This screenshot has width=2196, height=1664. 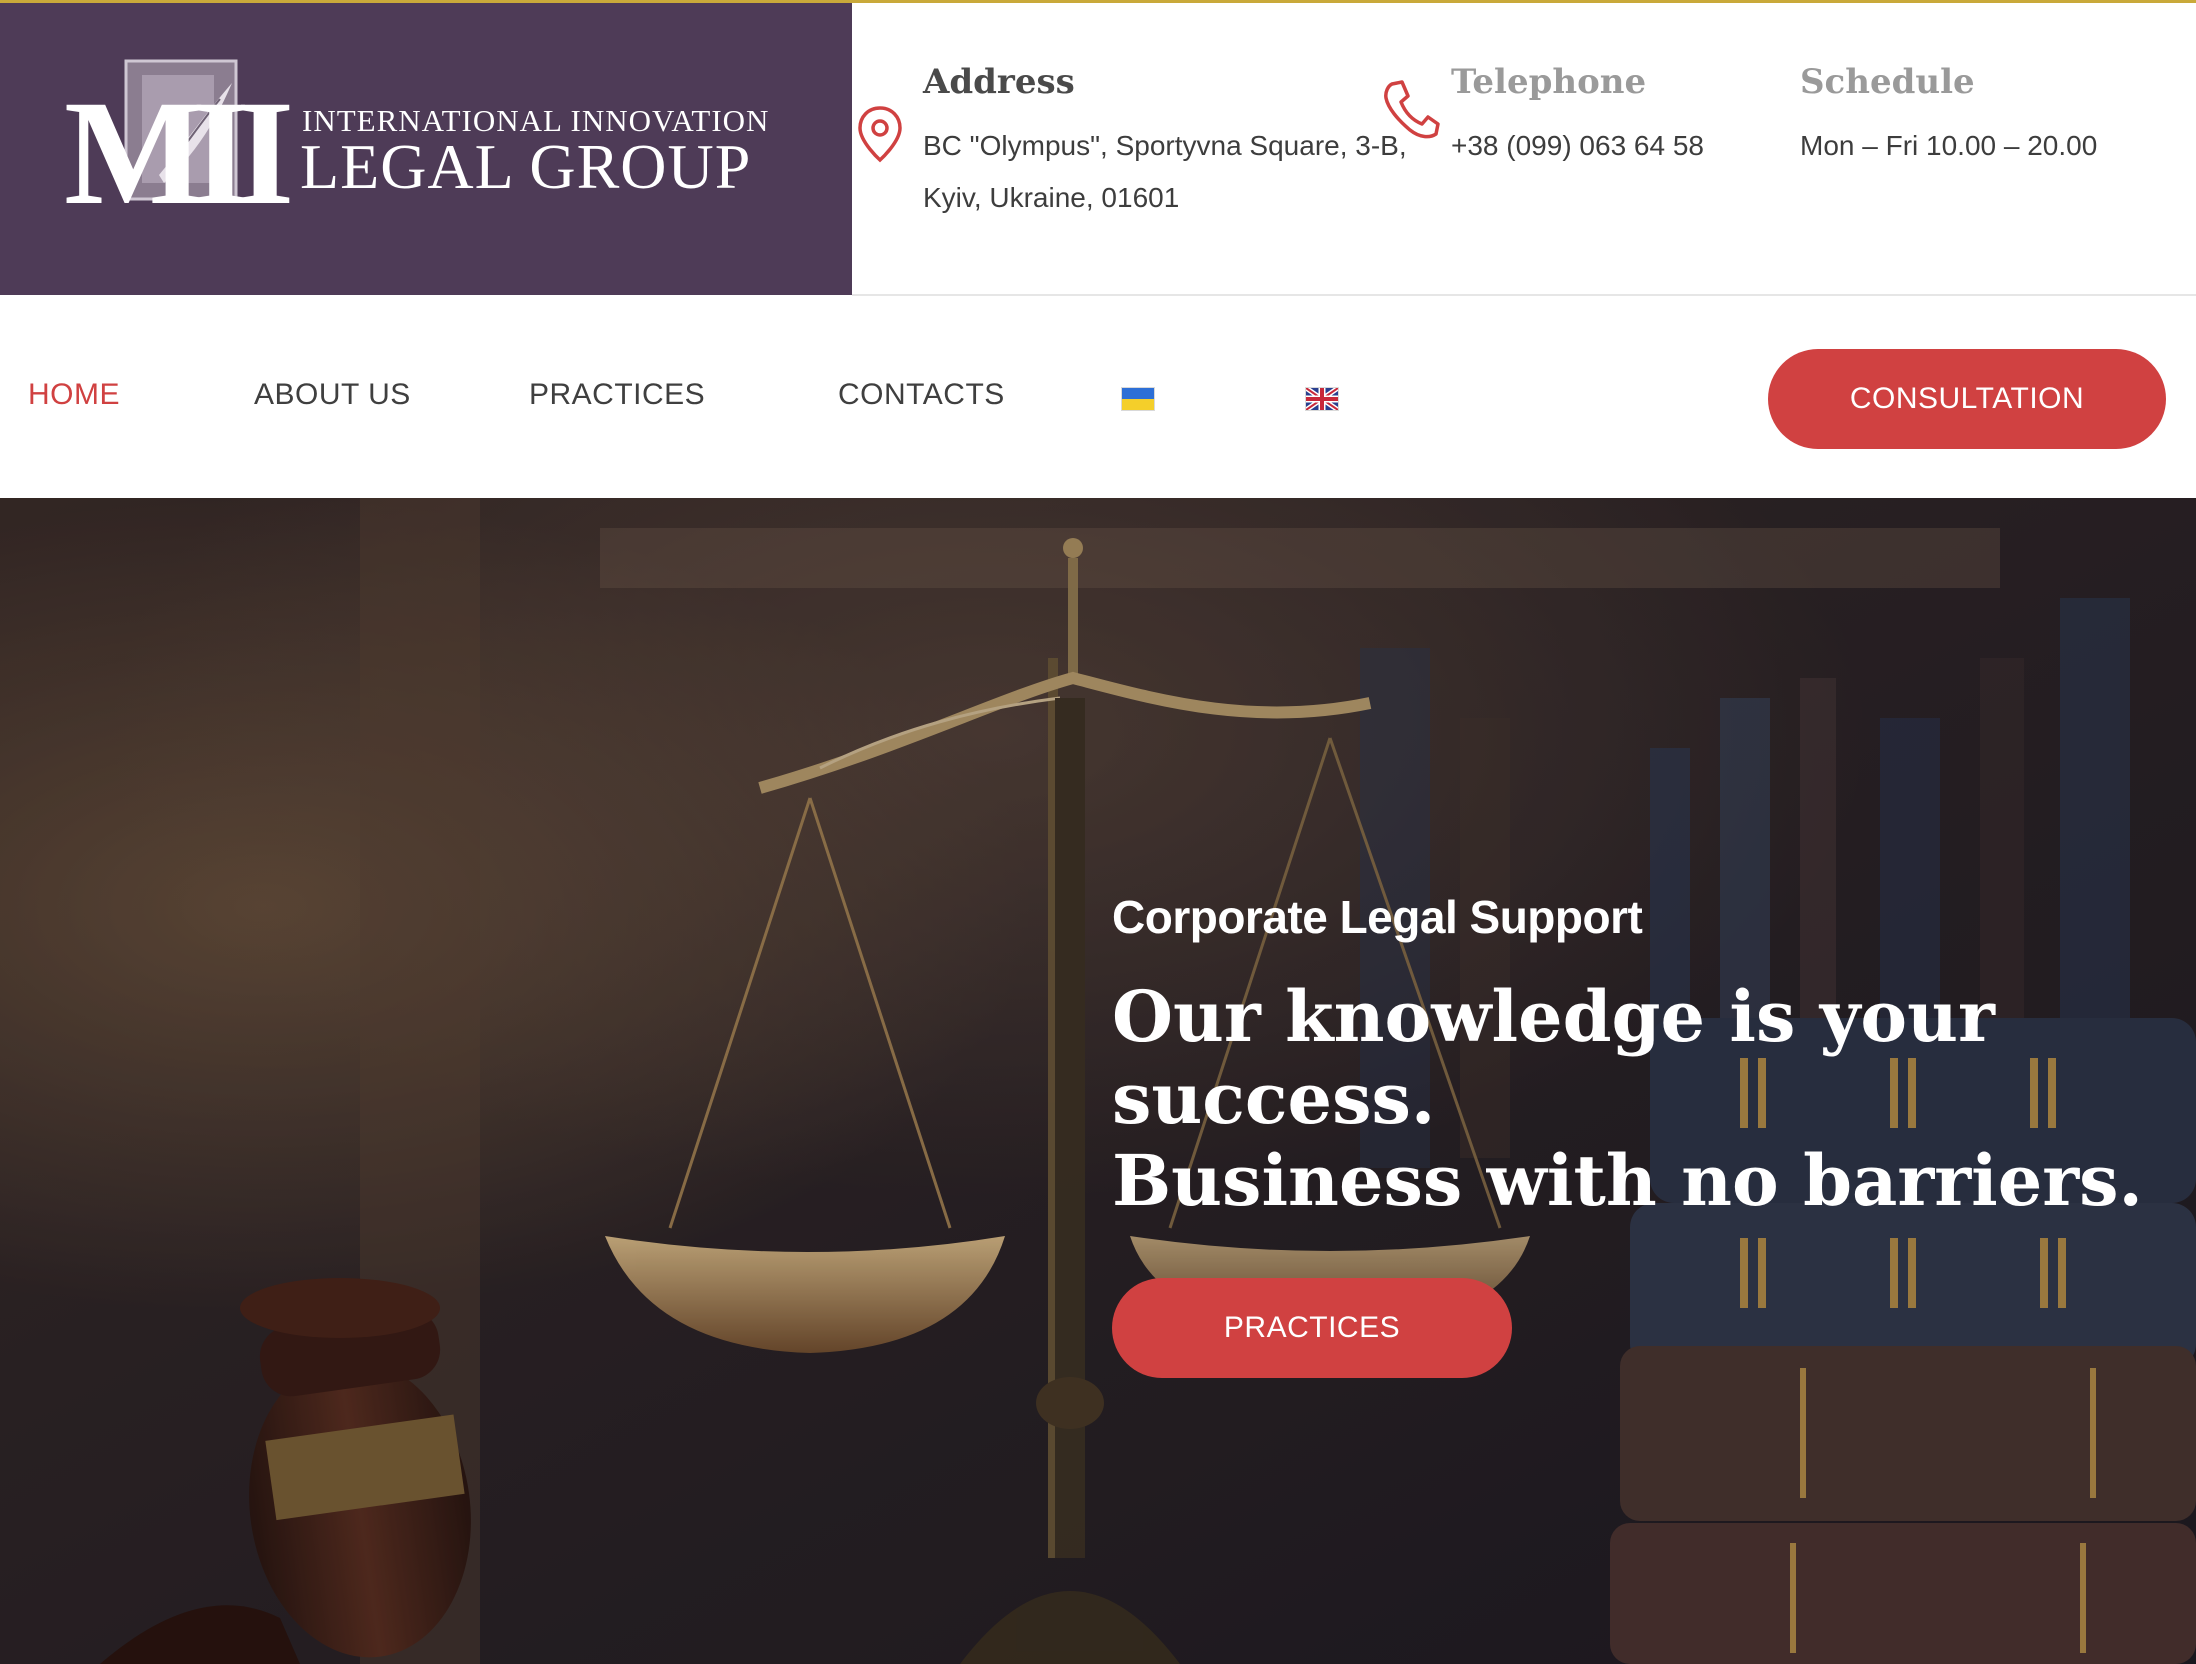 What do you see at coordinates (1412, 109) in the screenshot?
I see `phone-icon` at bounding box center [1412, 109].